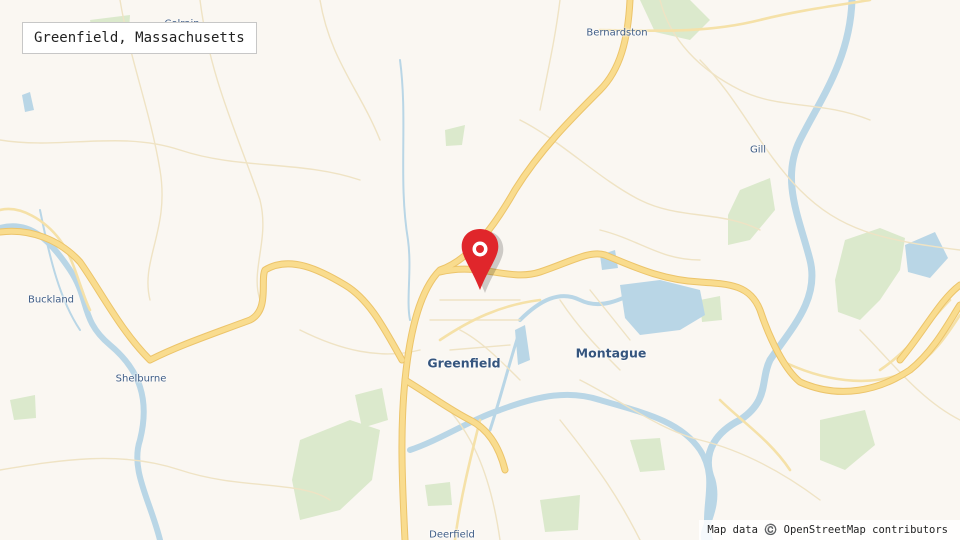  I want to click on map-attribution: Map data ©️ OpenStreetMap contributors, so click(829, 530).